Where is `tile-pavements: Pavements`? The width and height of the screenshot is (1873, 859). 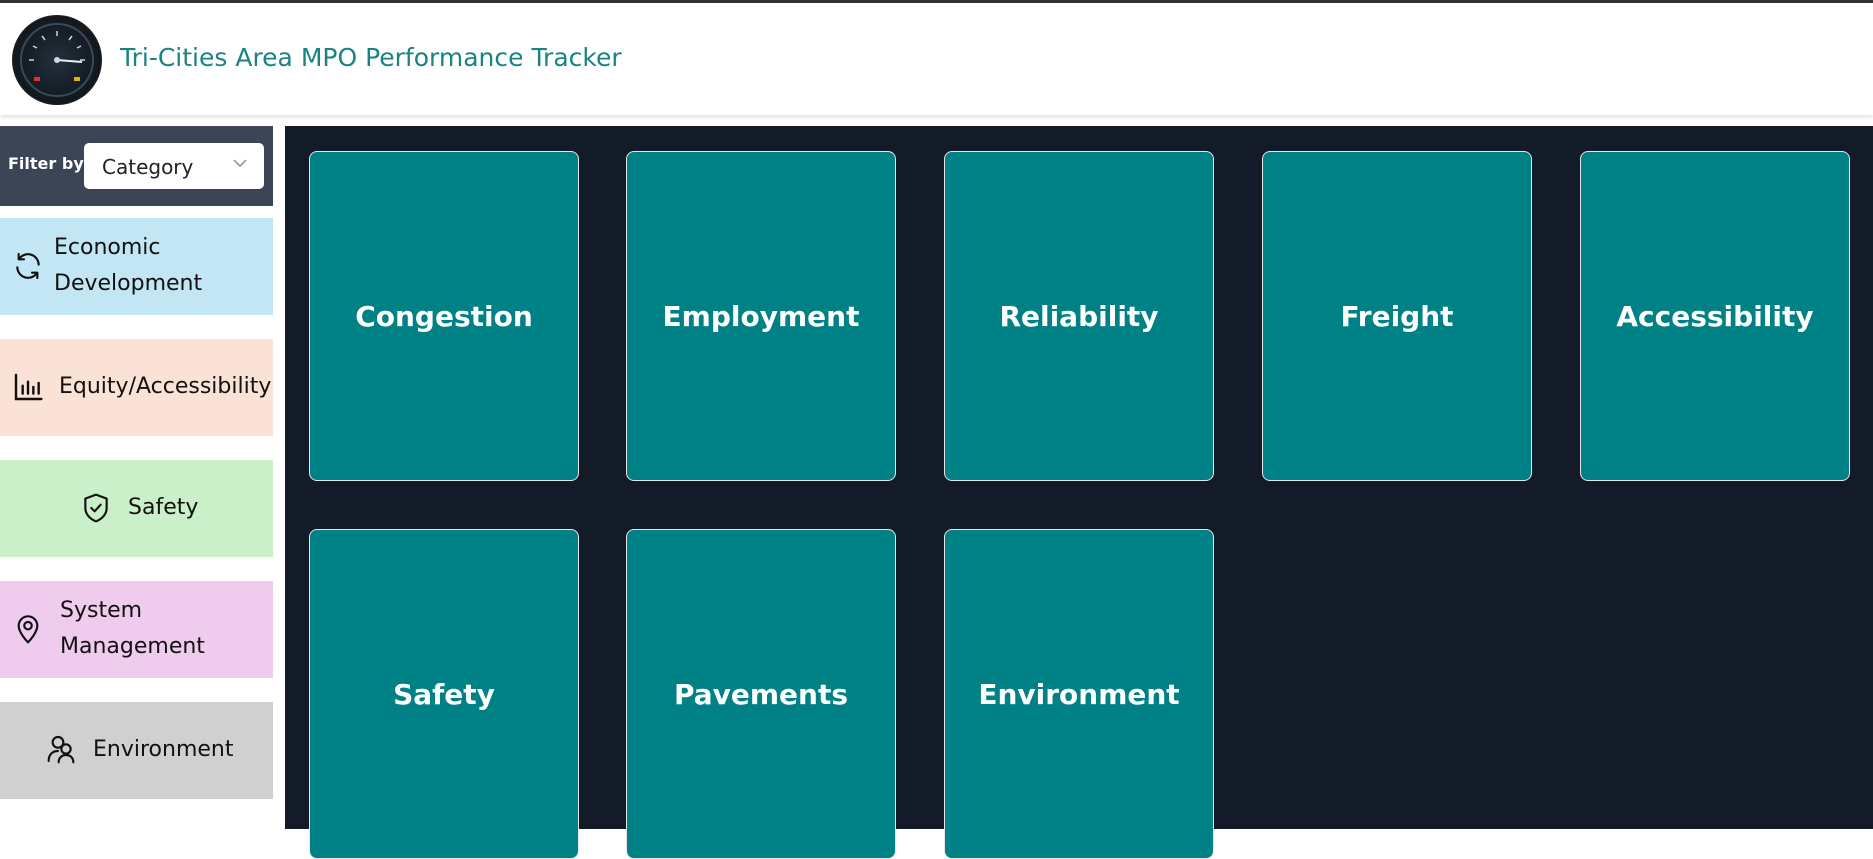 tile-pavements: Pavements is located at coordinates (761, 694).